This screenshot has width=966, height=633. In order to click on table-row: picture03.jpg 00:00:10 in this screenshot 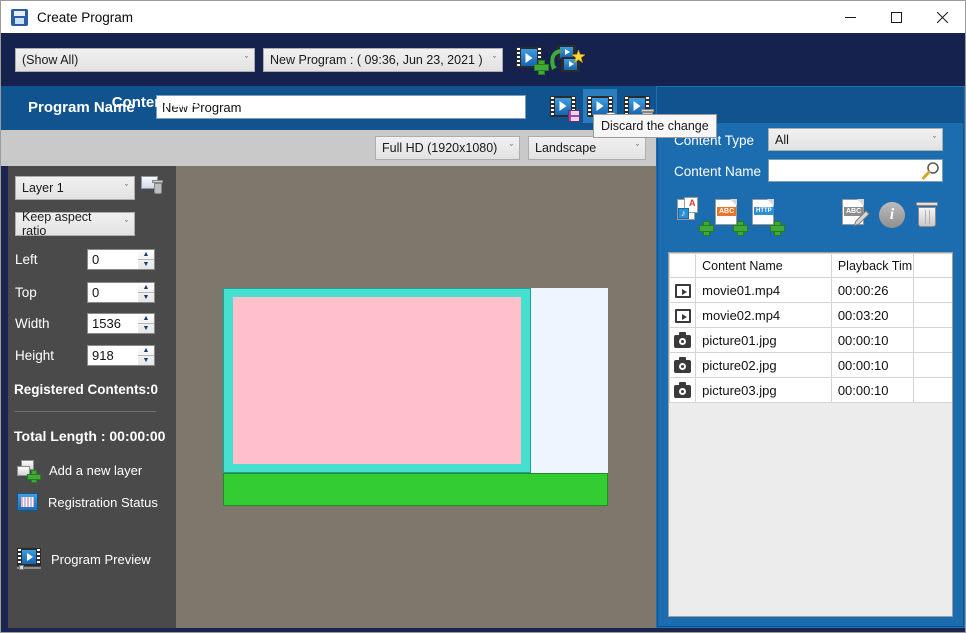, I will do `click(810, 390)`.